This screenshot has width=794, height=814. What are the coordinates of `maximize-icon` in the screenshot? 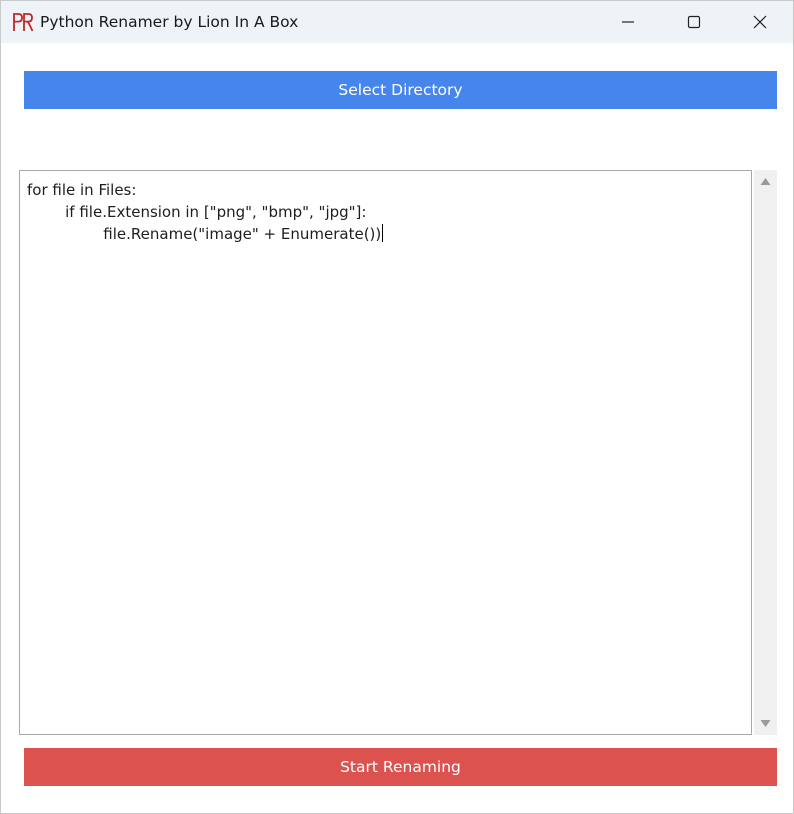 It's located at (694, 22).